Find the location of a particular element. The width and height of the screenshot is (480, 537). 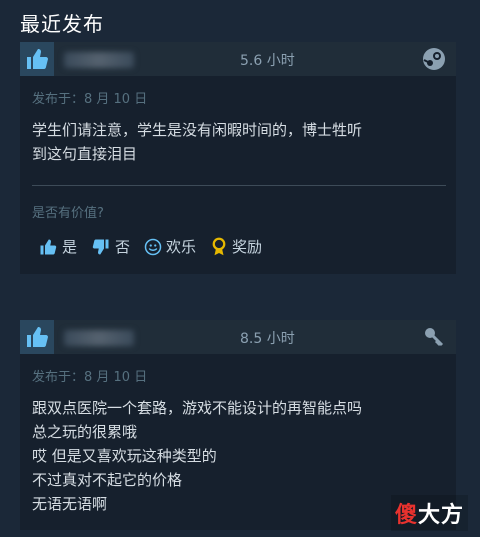

award-label: 奖励 is located at coordinates (247, 247).